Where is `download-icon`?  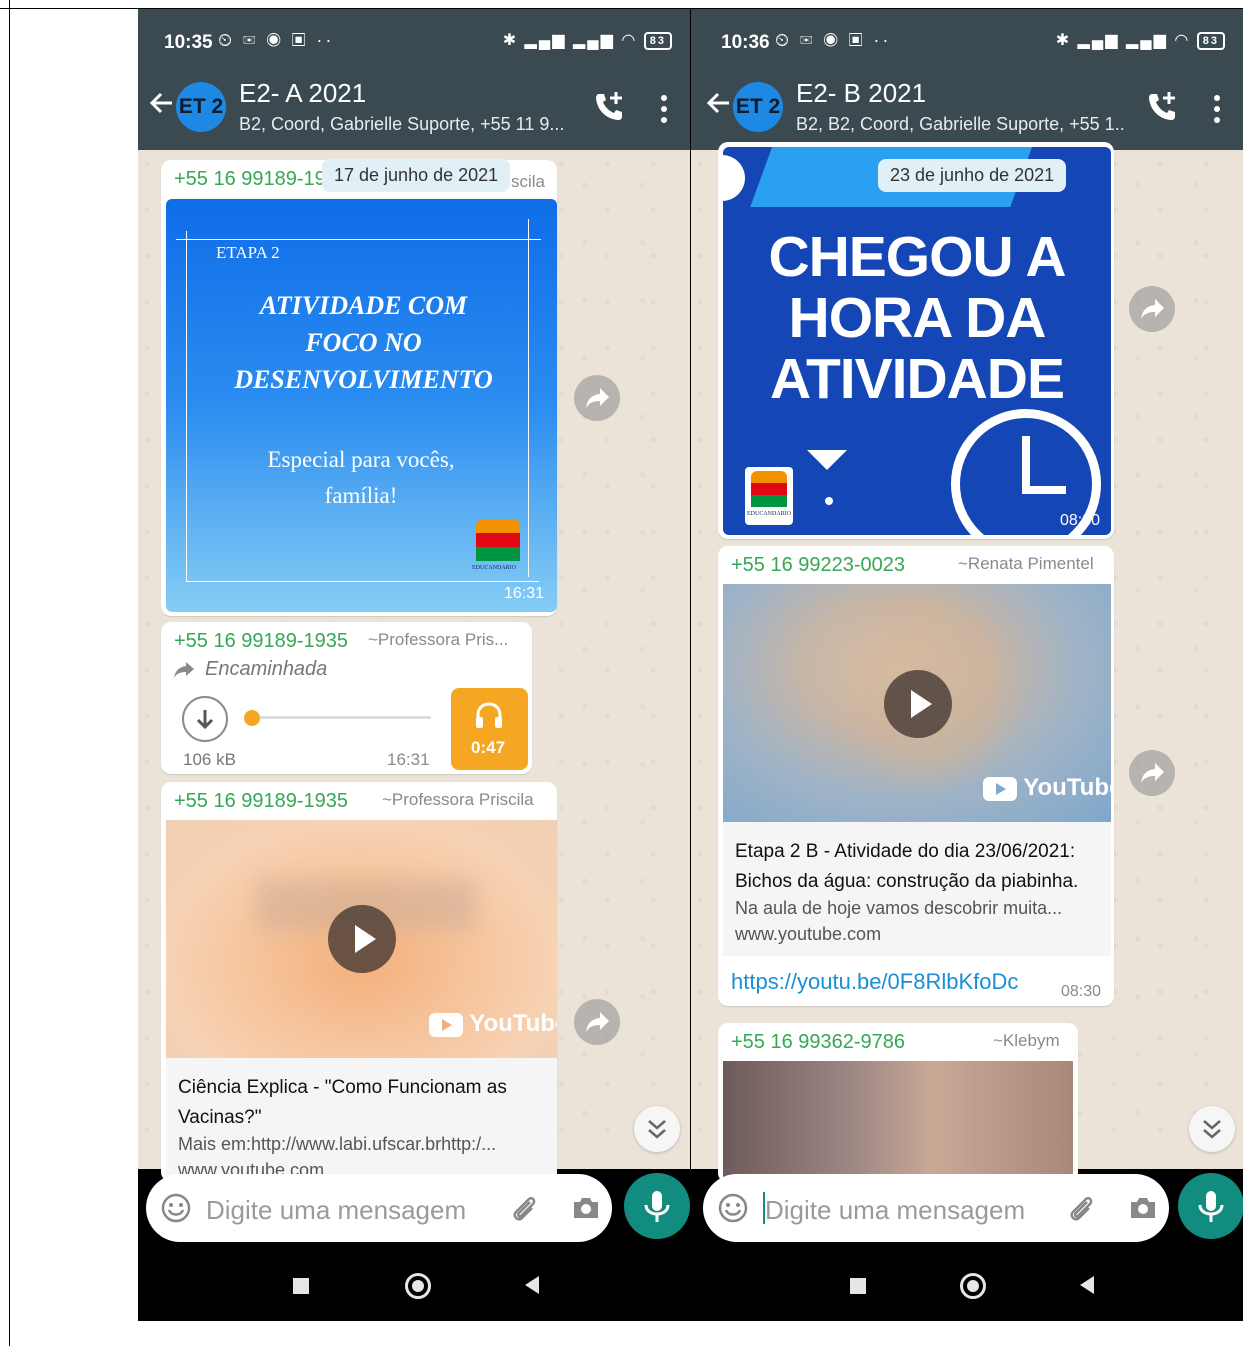
download-icon is located at coordinates (205, 720).